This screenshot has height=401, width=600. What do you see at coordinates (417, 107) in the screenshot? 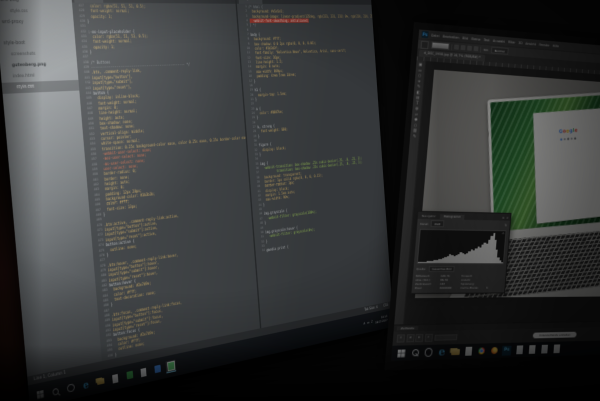
I see `tool-icon: ◍` at bounding box center [417, 107].